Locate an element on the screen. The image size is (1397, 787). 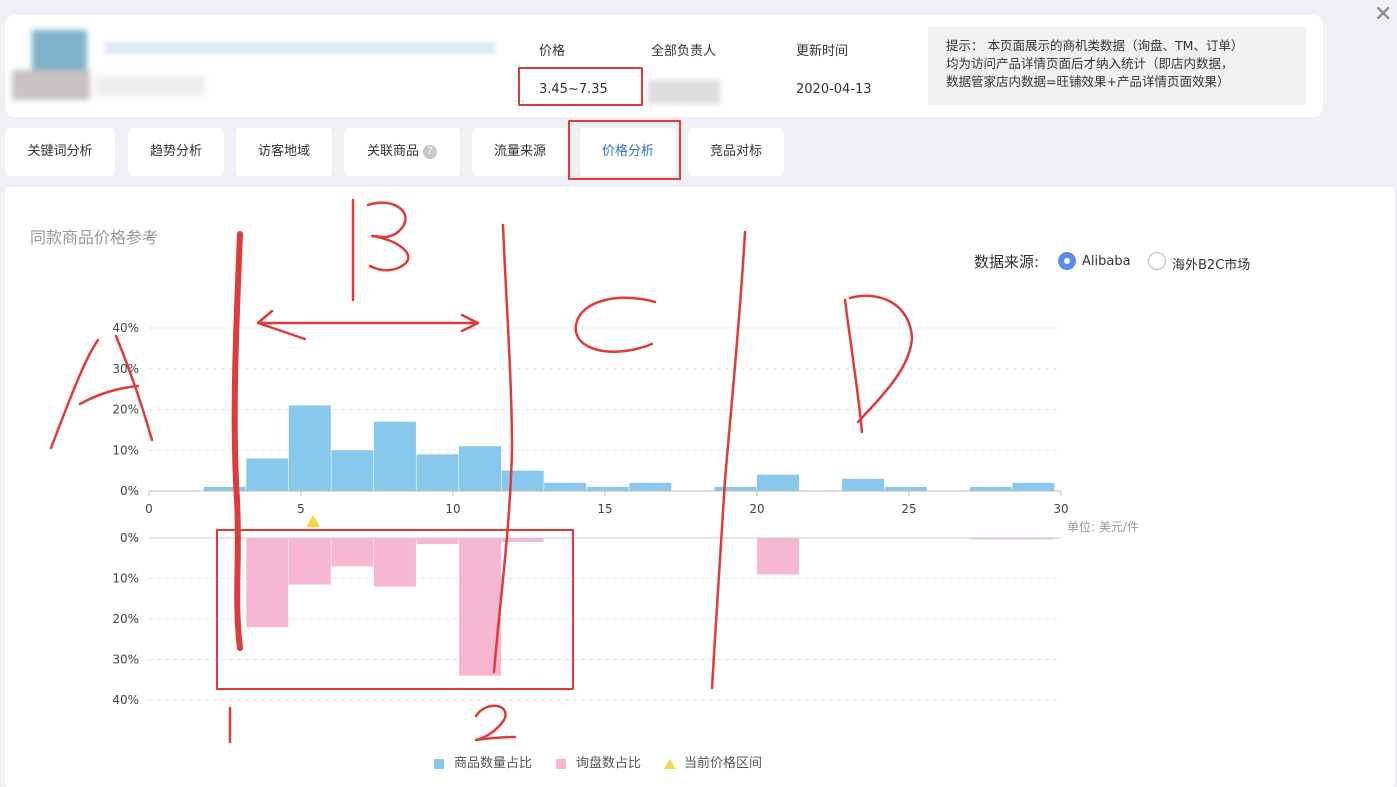
x-tick-label: 10 is located at coordinates (452, 509).